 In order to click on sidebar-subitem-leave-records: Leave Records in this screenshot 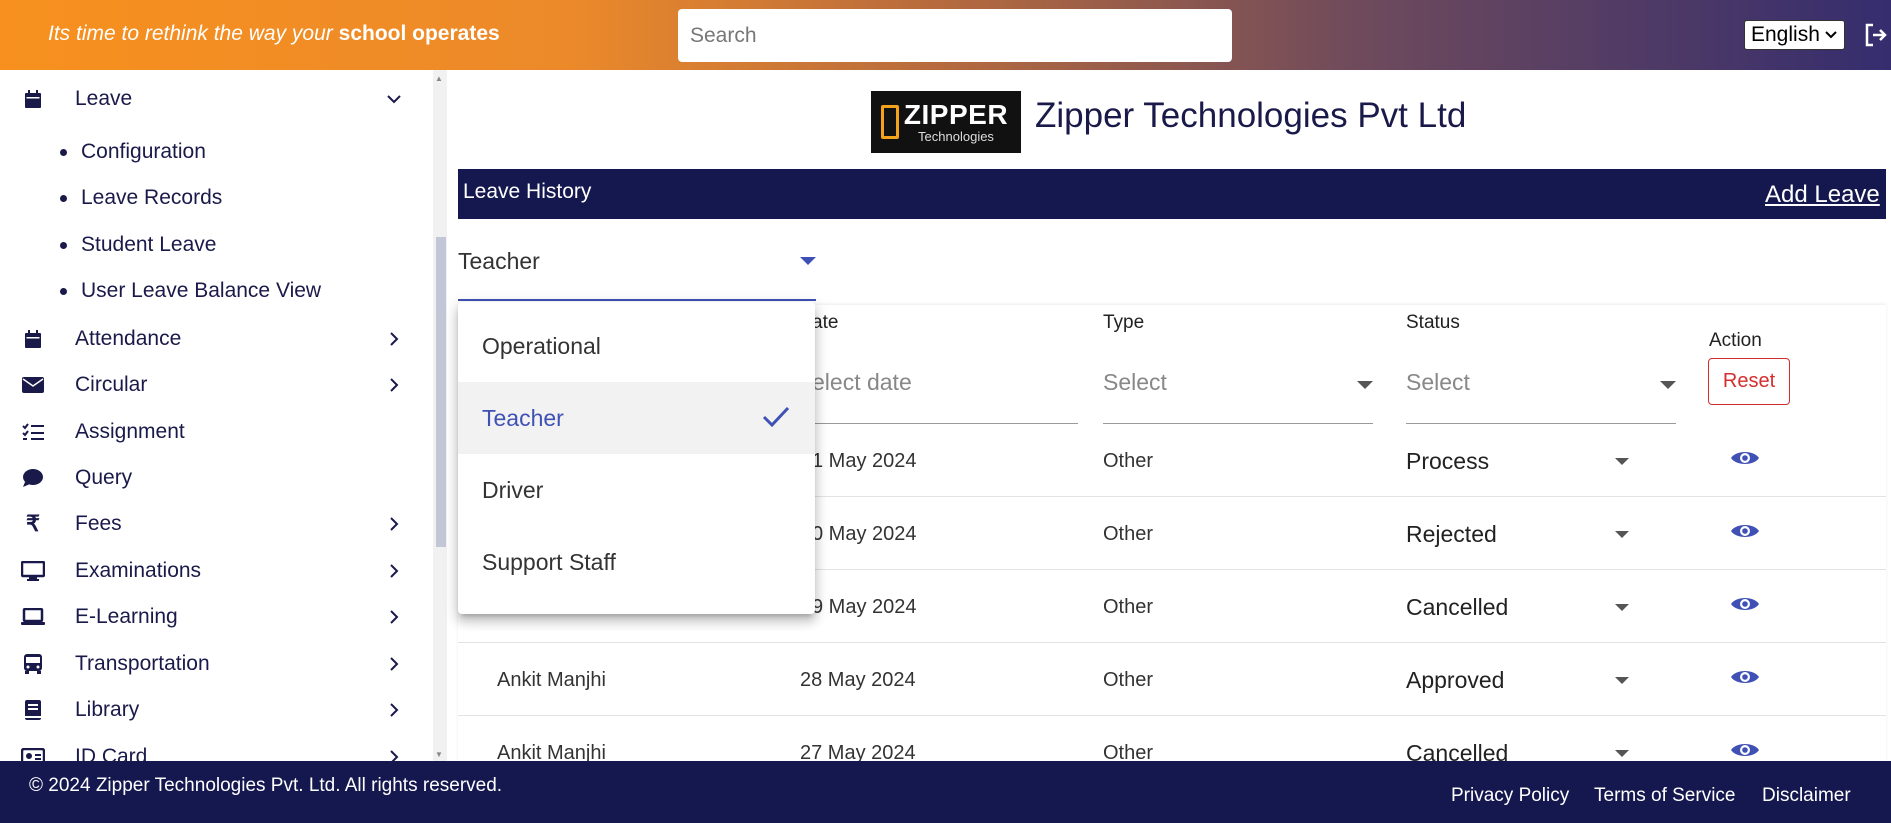, I will do `click(141, 198)`.